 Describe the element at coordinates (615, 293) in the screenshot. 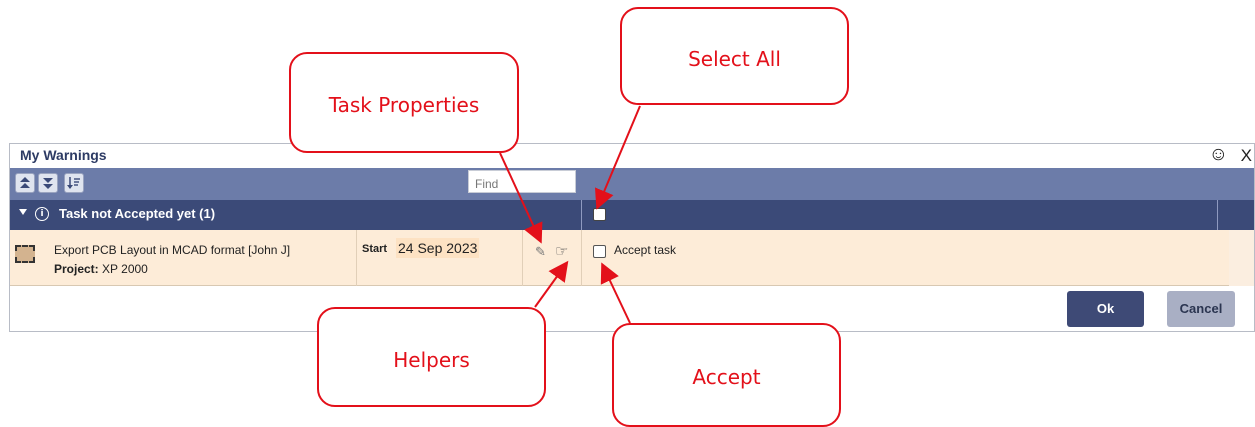

I see `arrow-accept` at that location.